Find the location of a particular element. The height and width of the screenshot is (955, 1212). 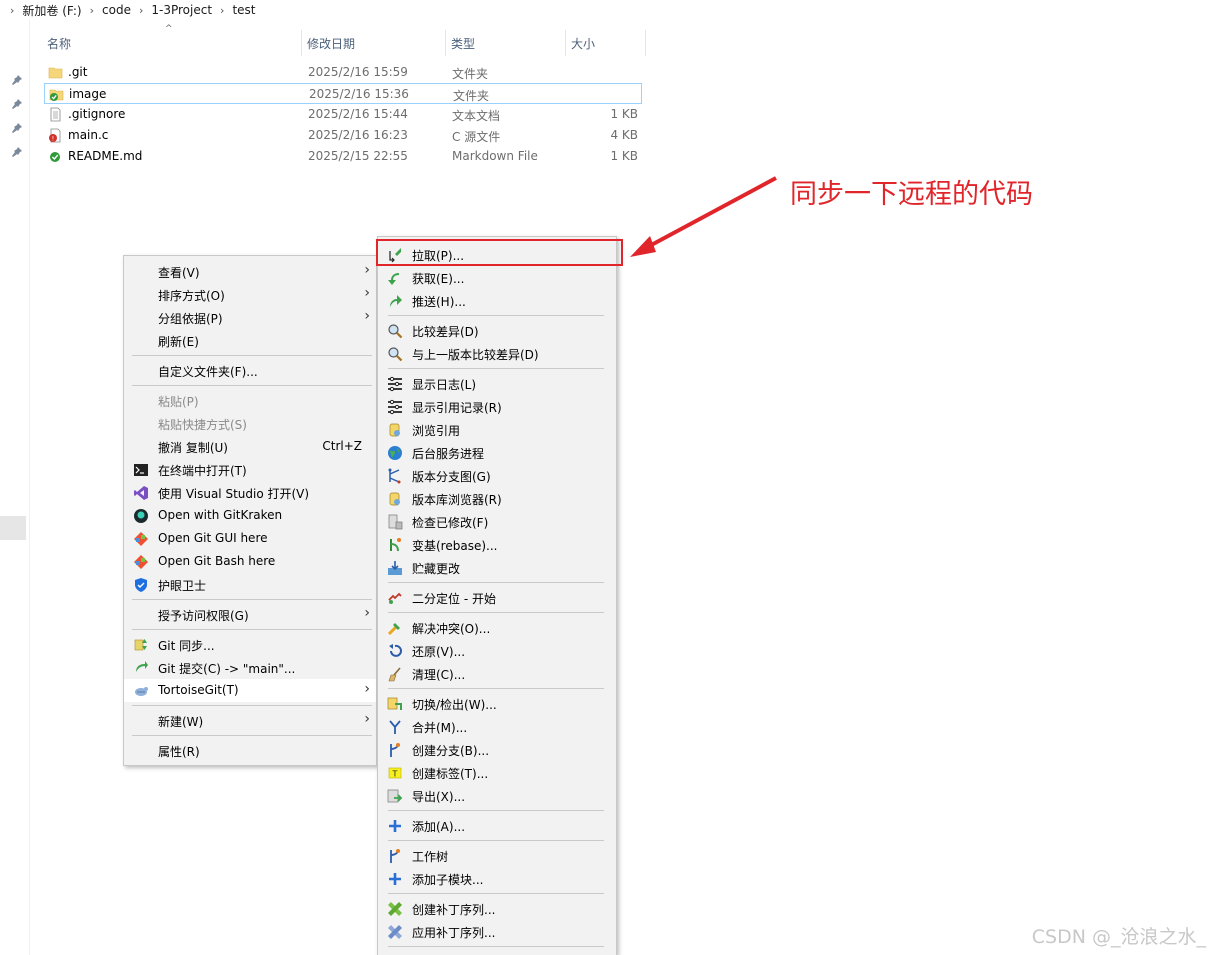

menu-item-label: 二分定位 - 开始 is located at coordinates (454, 599).